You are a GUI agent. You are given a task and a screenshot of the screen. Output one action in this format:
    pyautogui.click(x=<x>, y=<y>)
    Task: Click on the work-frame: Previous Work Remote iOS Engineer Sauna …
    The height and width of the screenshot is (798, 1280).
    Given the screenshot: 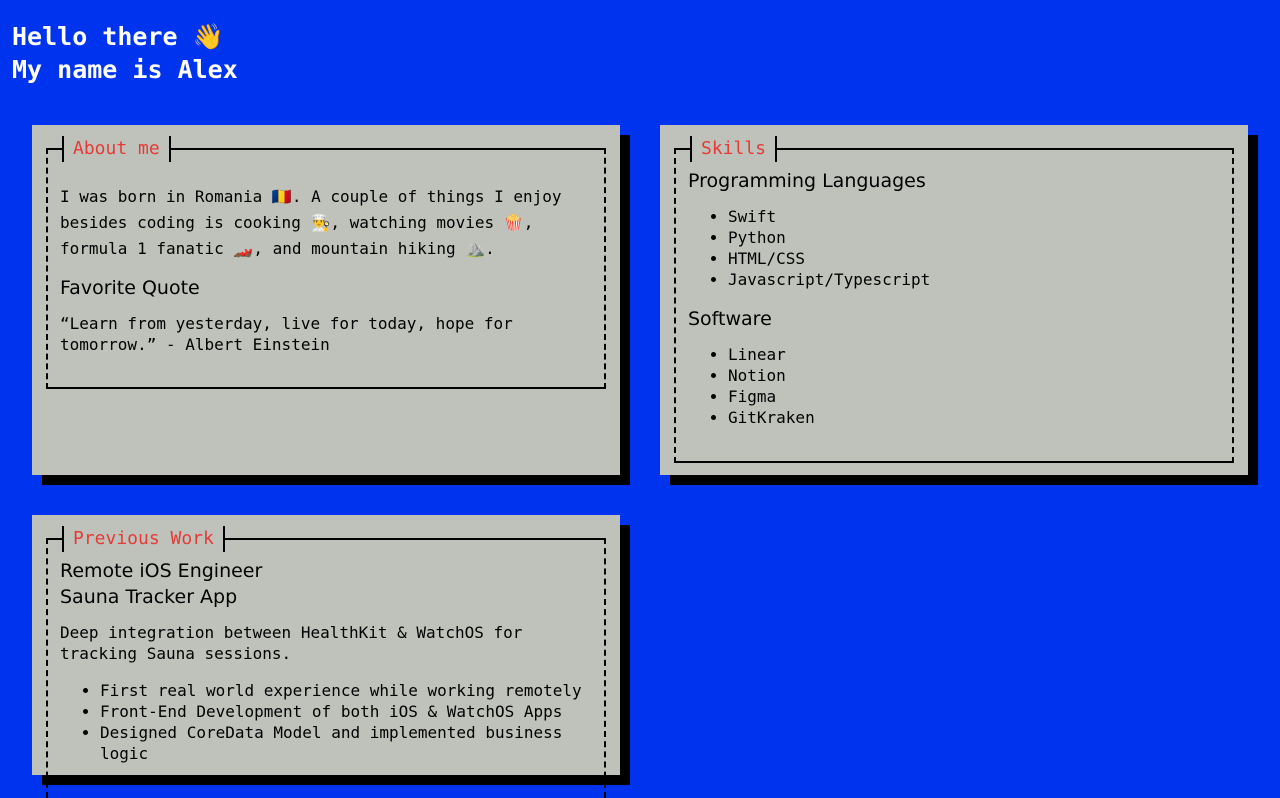 What is the action you would take?
    pyautogui.click(x=326, y=662)
    